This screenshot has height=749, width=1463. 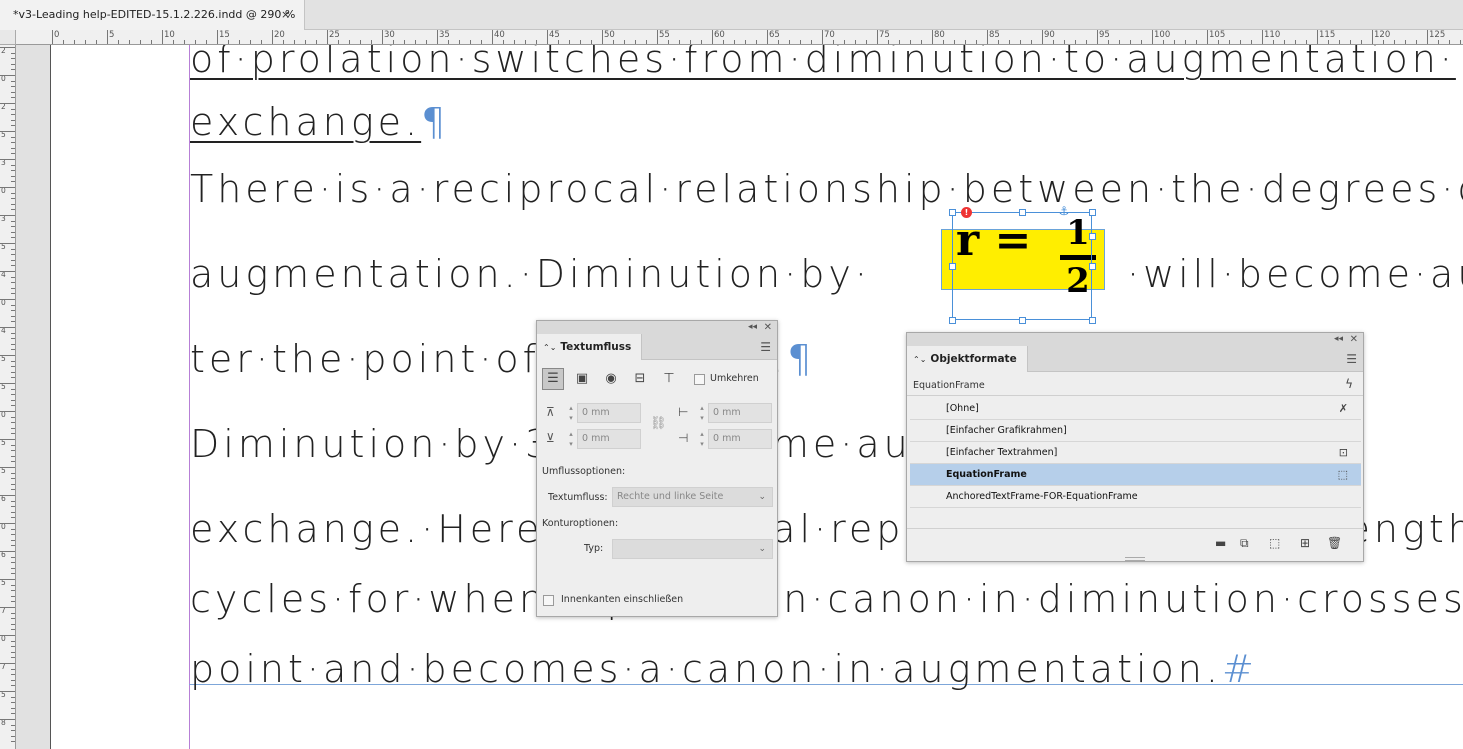 I want to click on selection-bounding-box, so click(x=1022, y=266).